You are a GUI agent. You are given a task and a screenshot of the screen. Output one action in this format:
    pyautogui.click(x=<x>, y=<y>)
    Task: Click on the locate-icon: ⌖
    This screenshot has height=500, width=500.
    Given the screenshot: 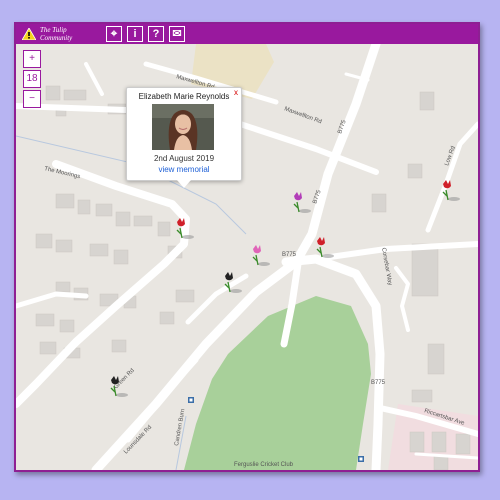 What is the action you would take?
    pyautogui.click(x=114, y=34)
    